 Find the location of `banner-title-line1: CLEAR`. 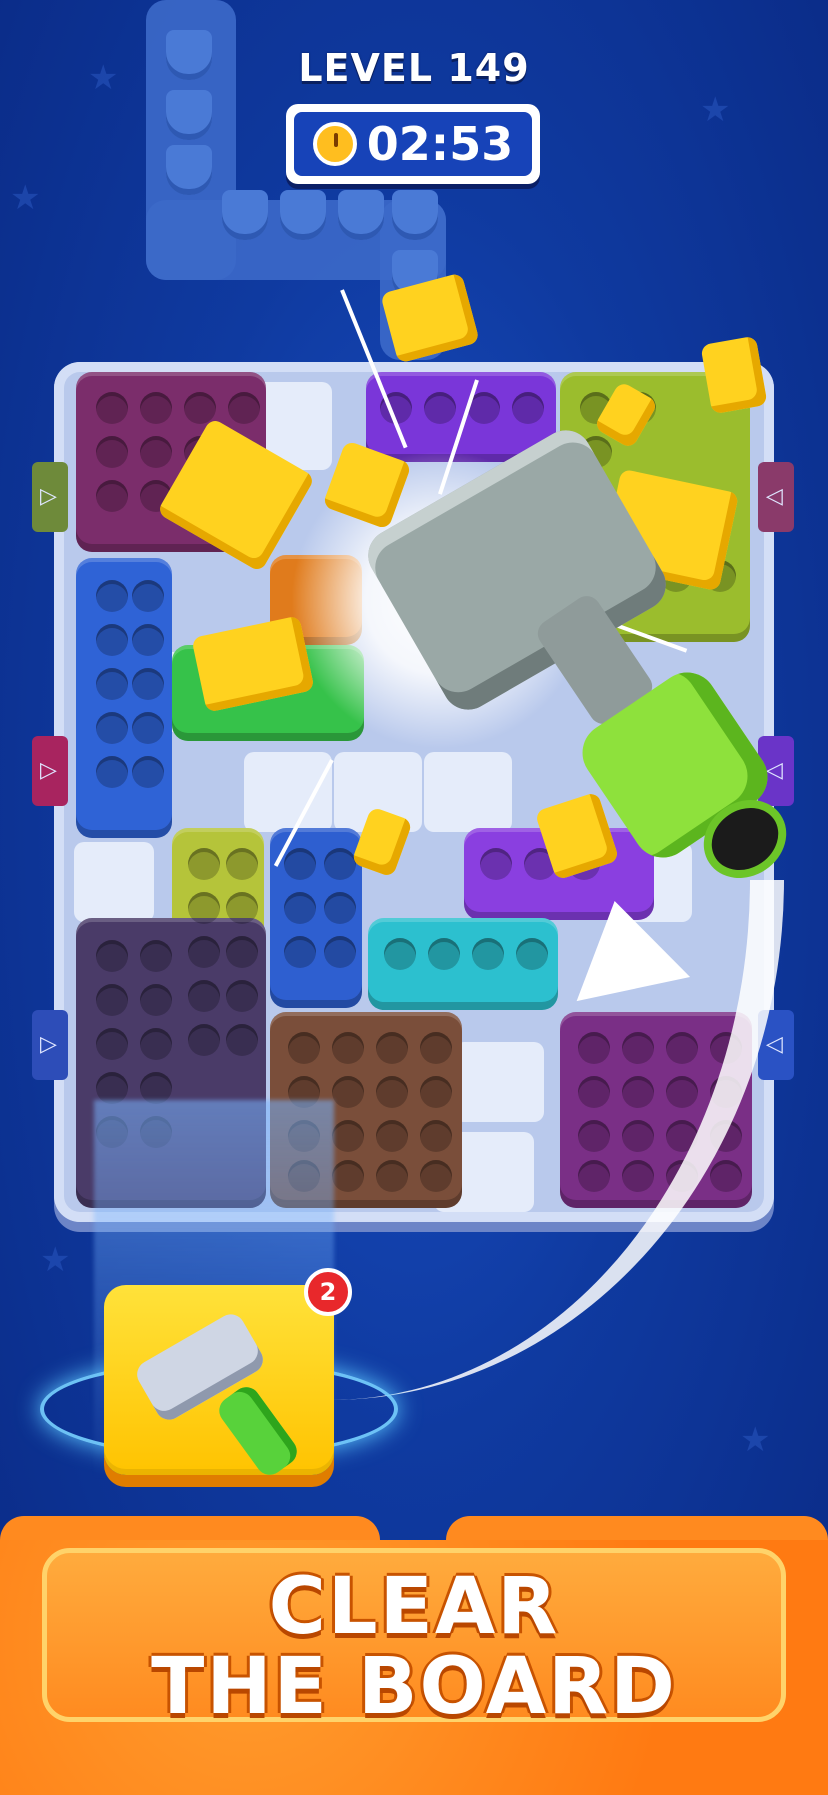

banner-title-line1: CLEAR is located at coordinates (414, 1607).